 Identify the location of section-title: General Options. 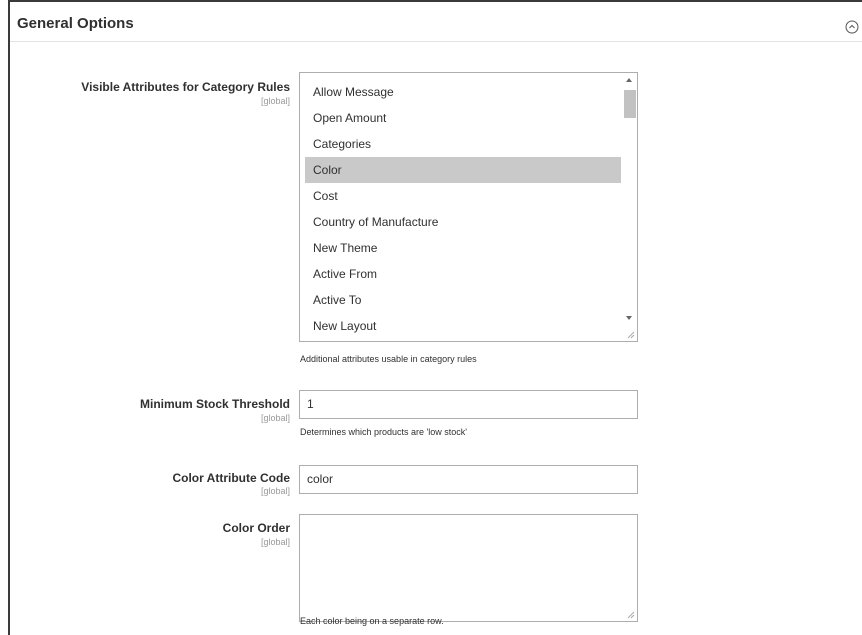
(75, 23).